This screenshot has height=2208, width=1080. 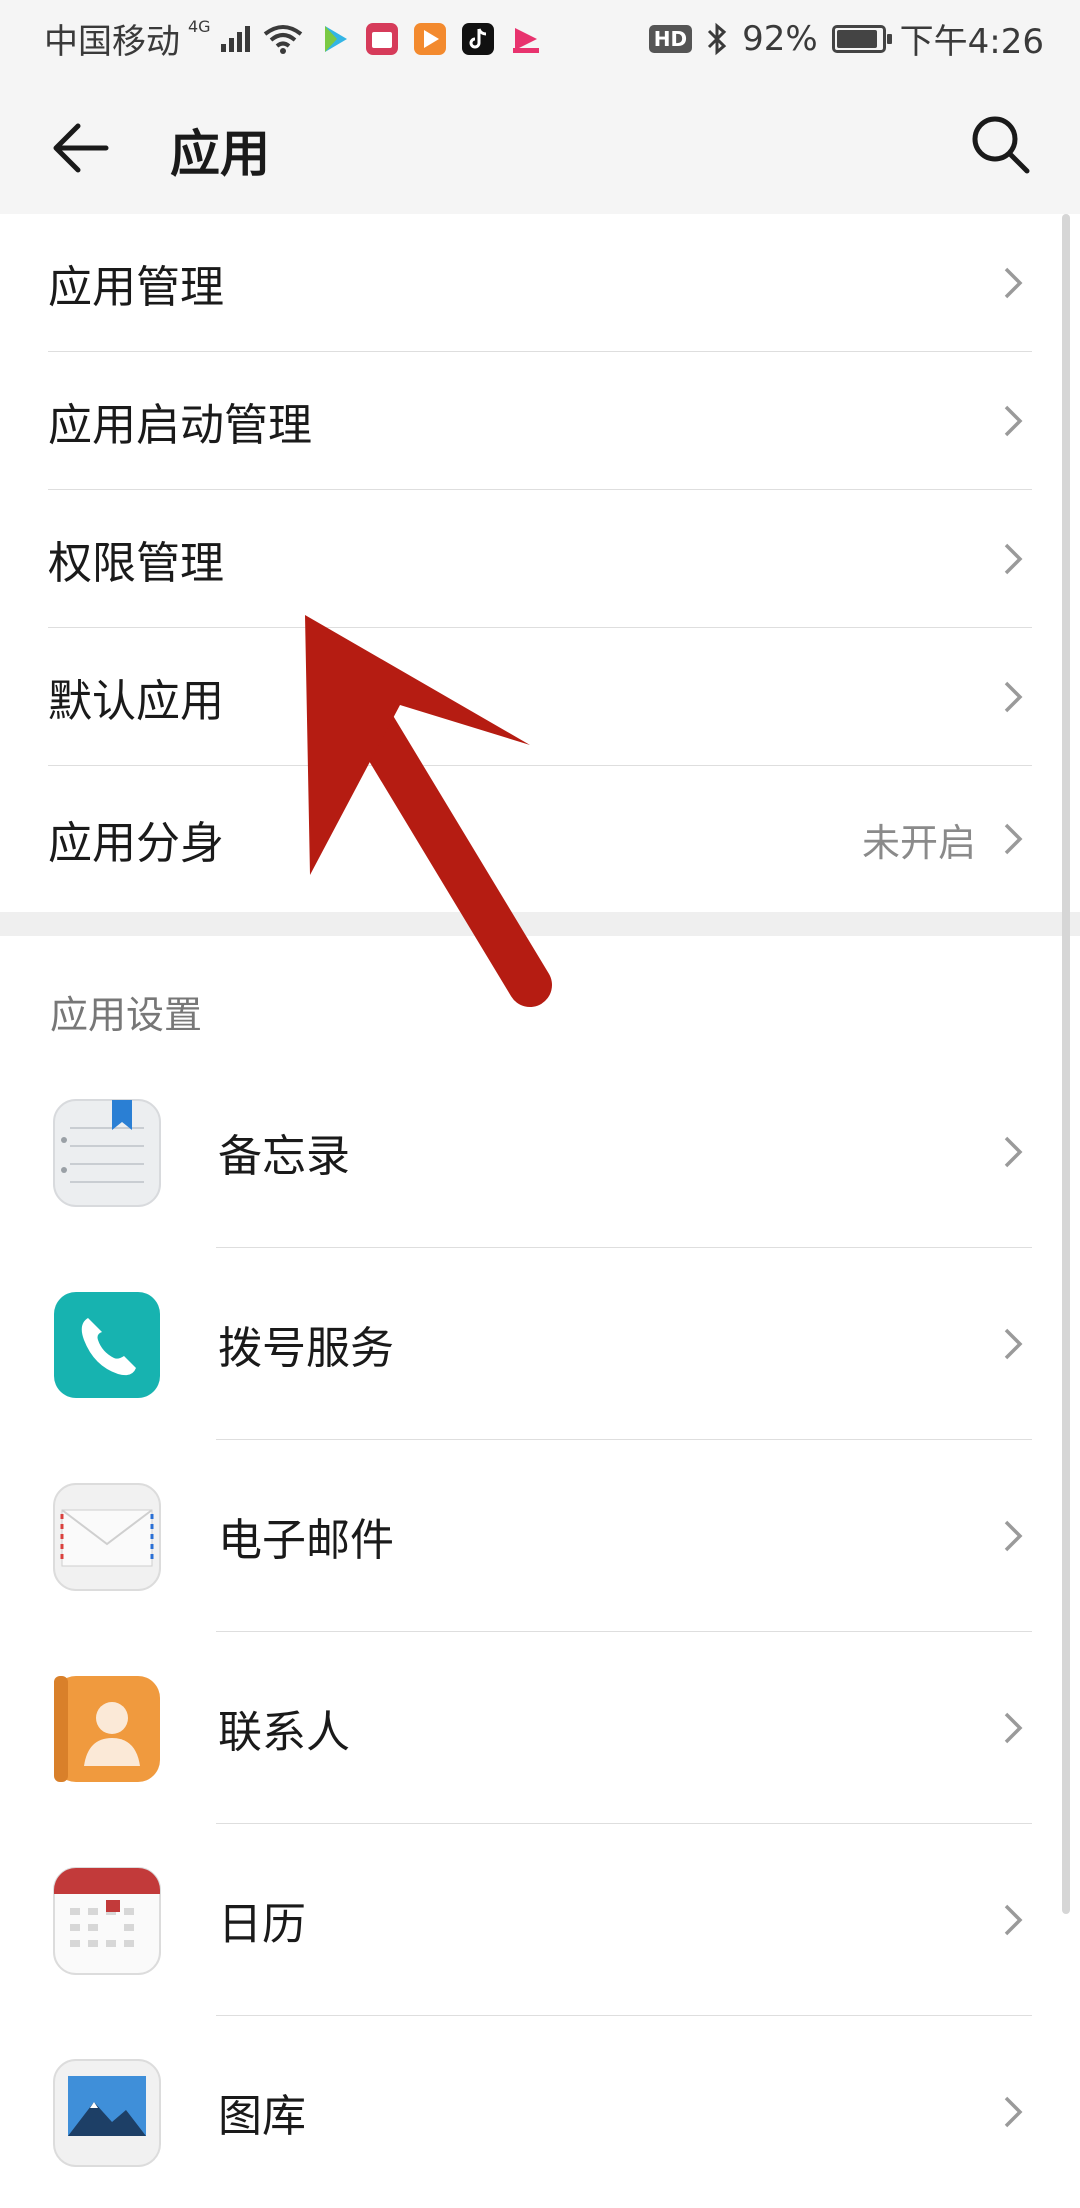 I want to click on app-item-email: 电子邮件, so click(x=540, y=1536).